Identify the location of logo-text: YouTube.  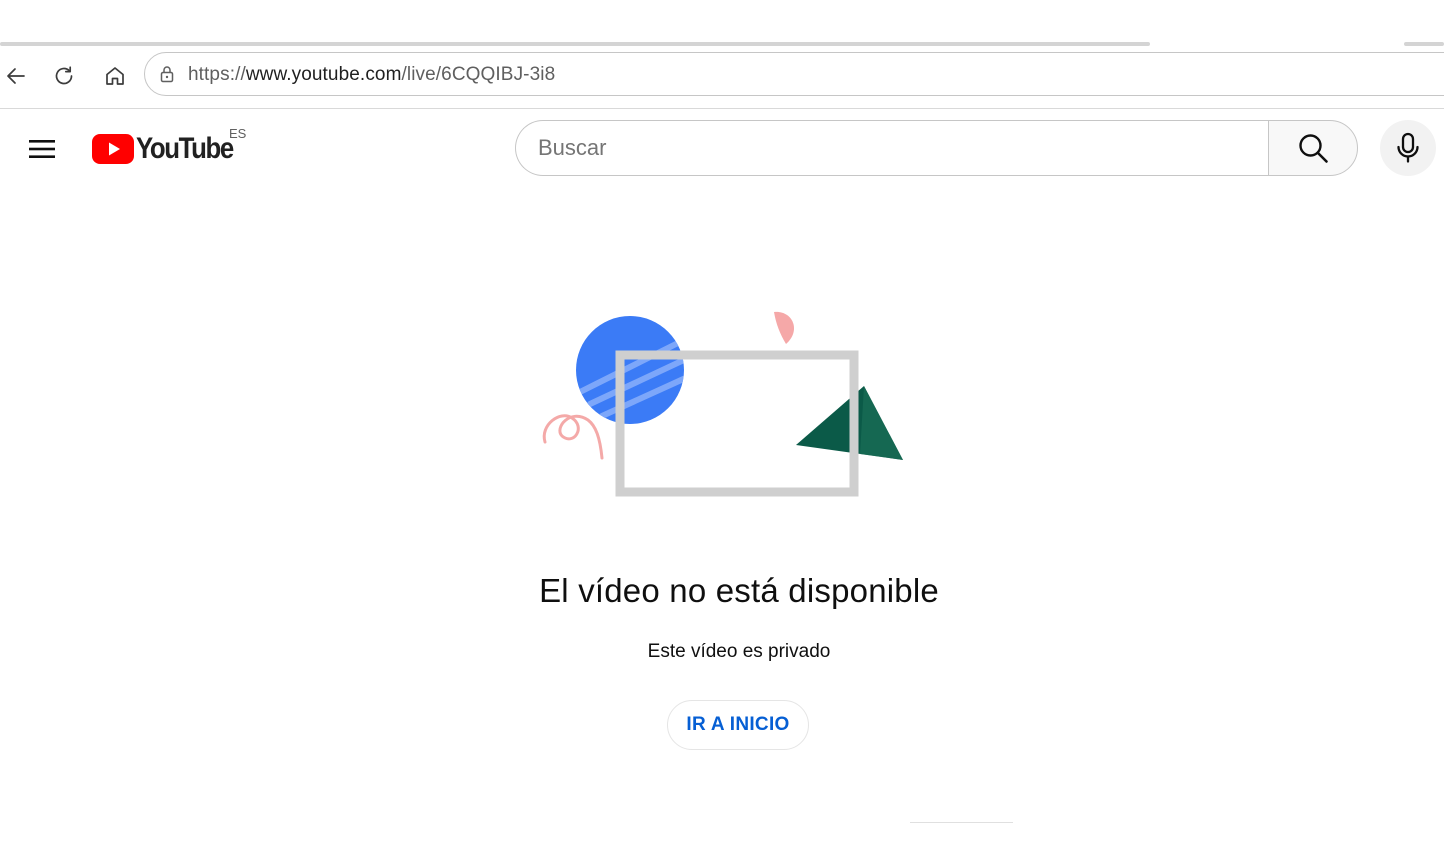
(185, 148).